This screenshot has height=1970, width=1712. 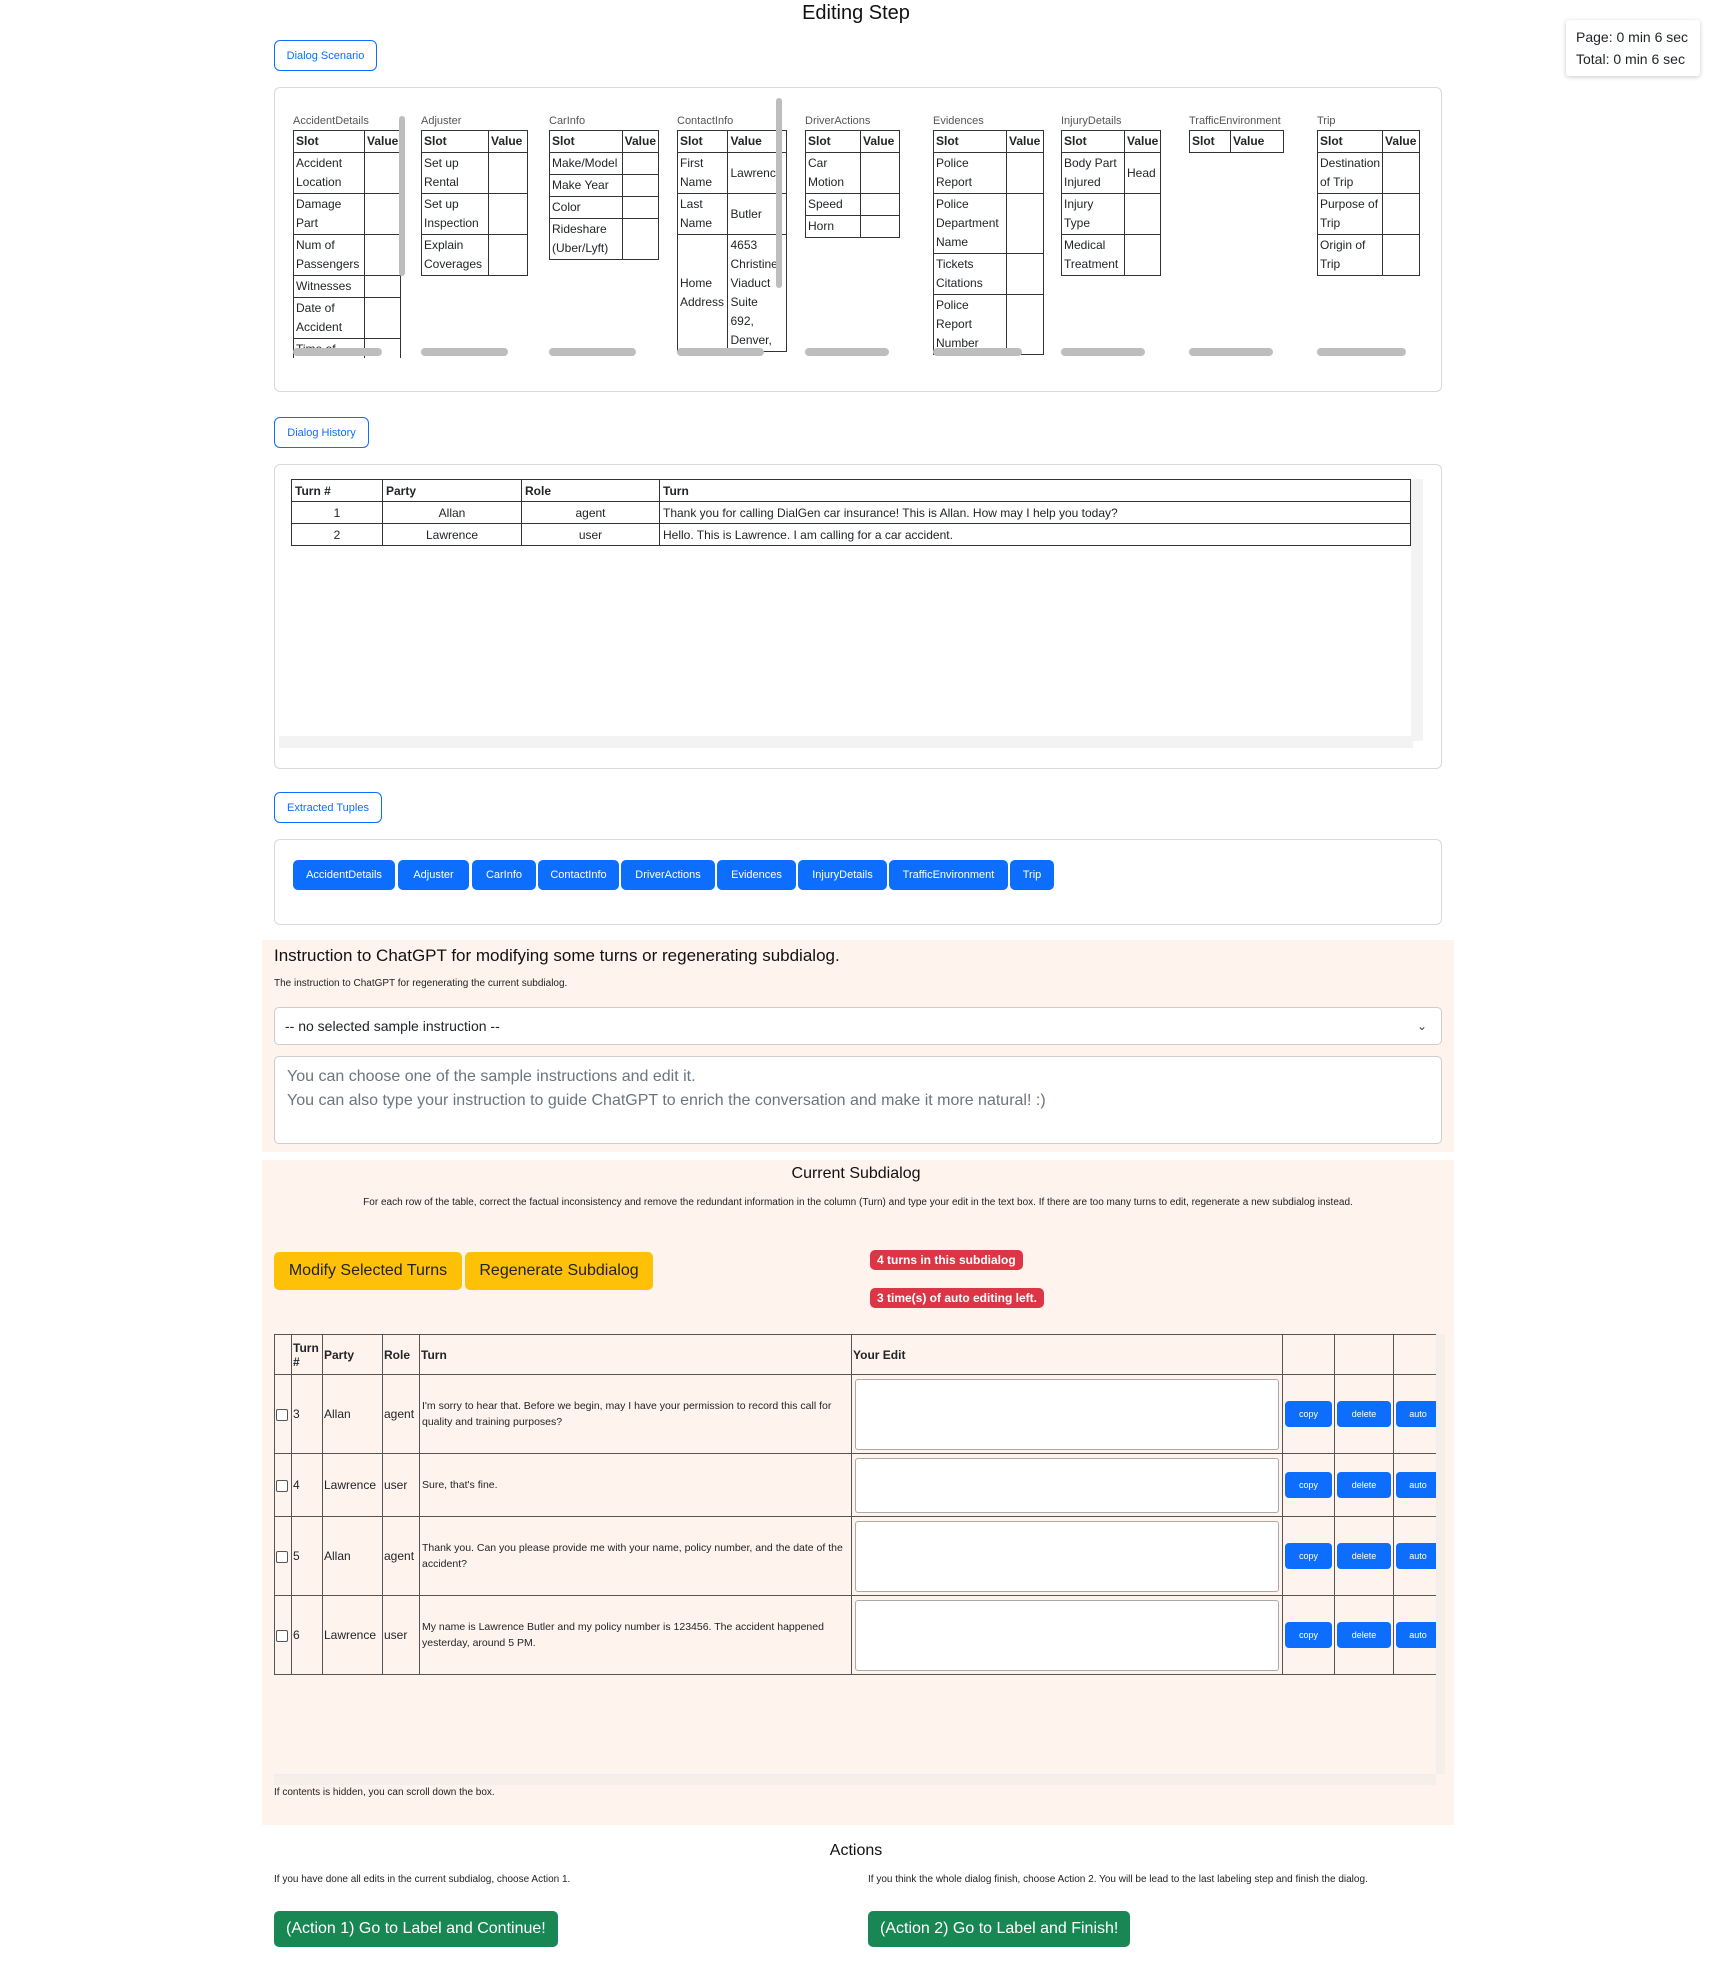 What do you see at coordinates (856, 1850) in the screenshot?
I see `actions-heading: Actions` at bounding box center [856, 1850].